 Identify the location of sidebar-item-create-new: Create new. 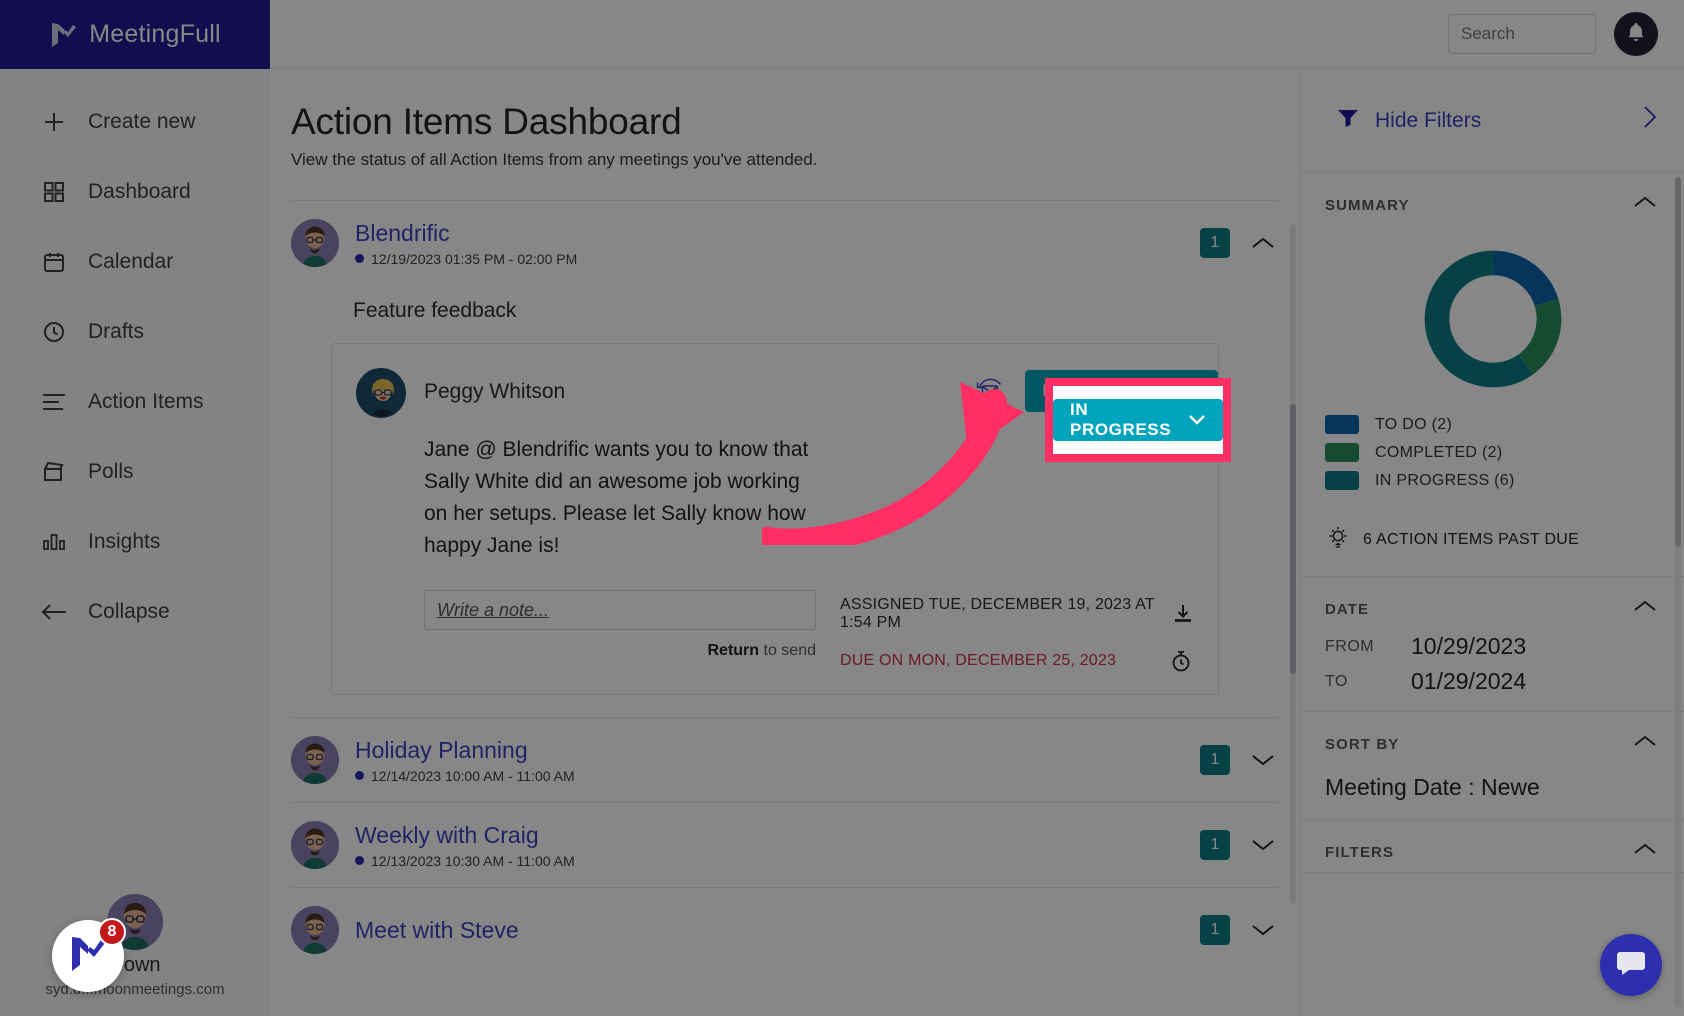
(135, 122).